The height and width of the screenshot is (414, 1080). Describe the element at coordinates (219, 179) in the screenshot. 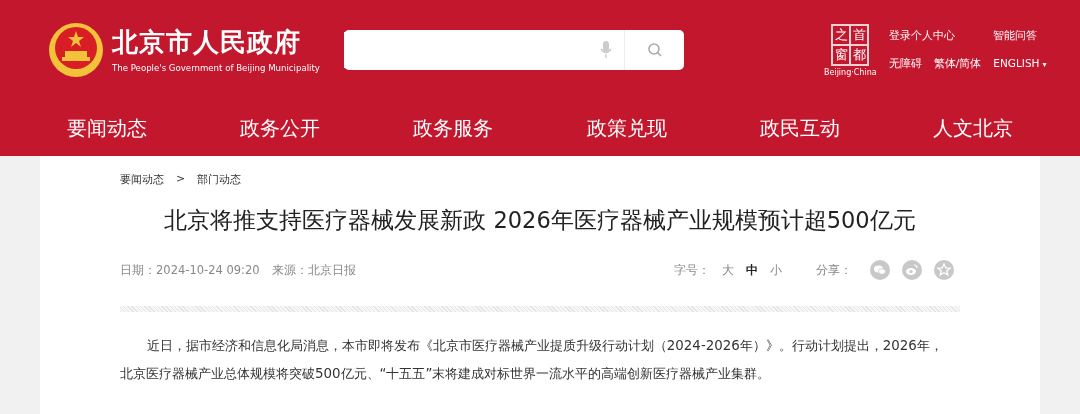

I see `breadcrumb-link: 部门动态` at that location.